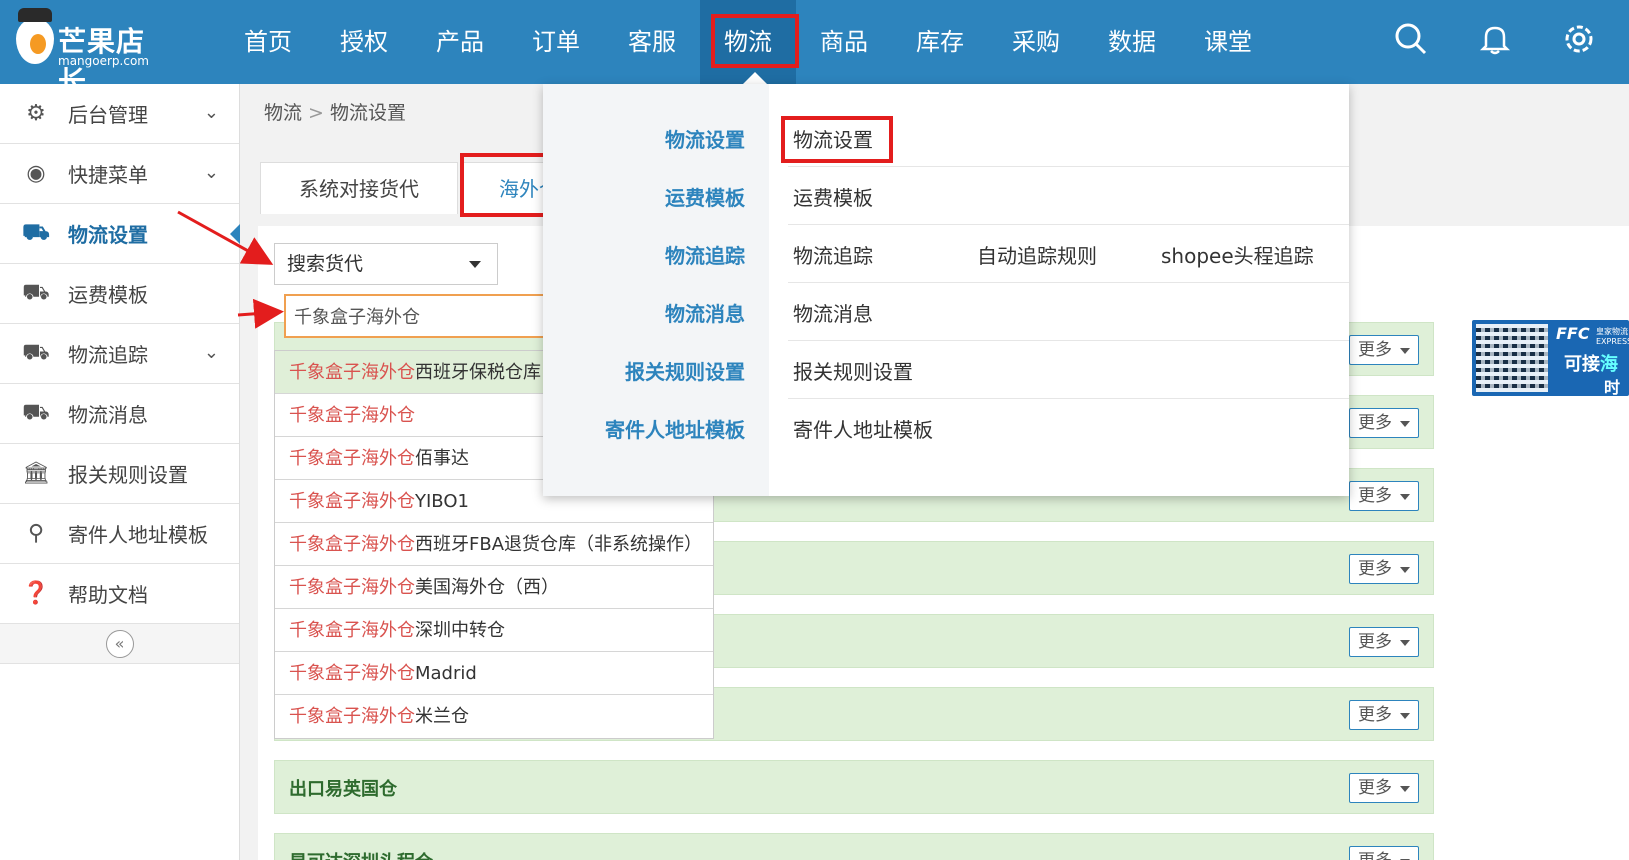 Image resolution: width=1629 pixels, height=860 pixels. Describe the element at coordinates (853, 370) in the screenshot. I see `mega-item-customs-rules: 报关规则设置` at that location.